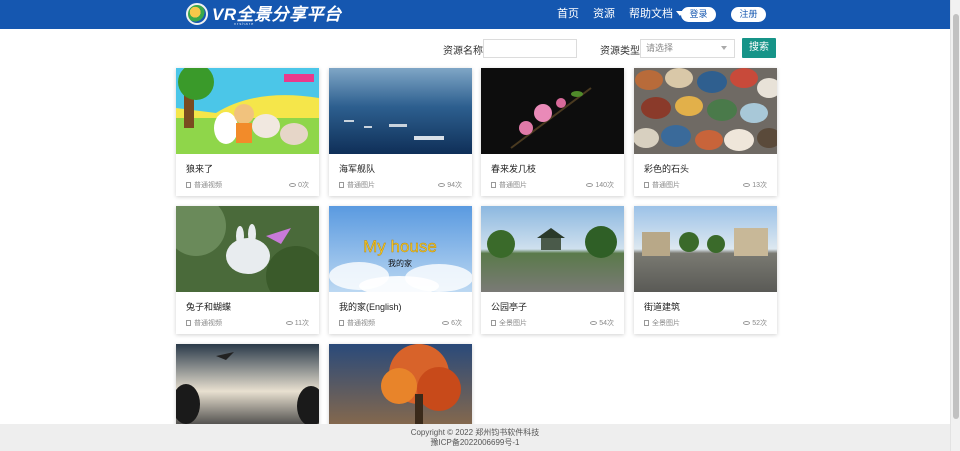  I want to click on card-views: 52次, so click(755, 323).